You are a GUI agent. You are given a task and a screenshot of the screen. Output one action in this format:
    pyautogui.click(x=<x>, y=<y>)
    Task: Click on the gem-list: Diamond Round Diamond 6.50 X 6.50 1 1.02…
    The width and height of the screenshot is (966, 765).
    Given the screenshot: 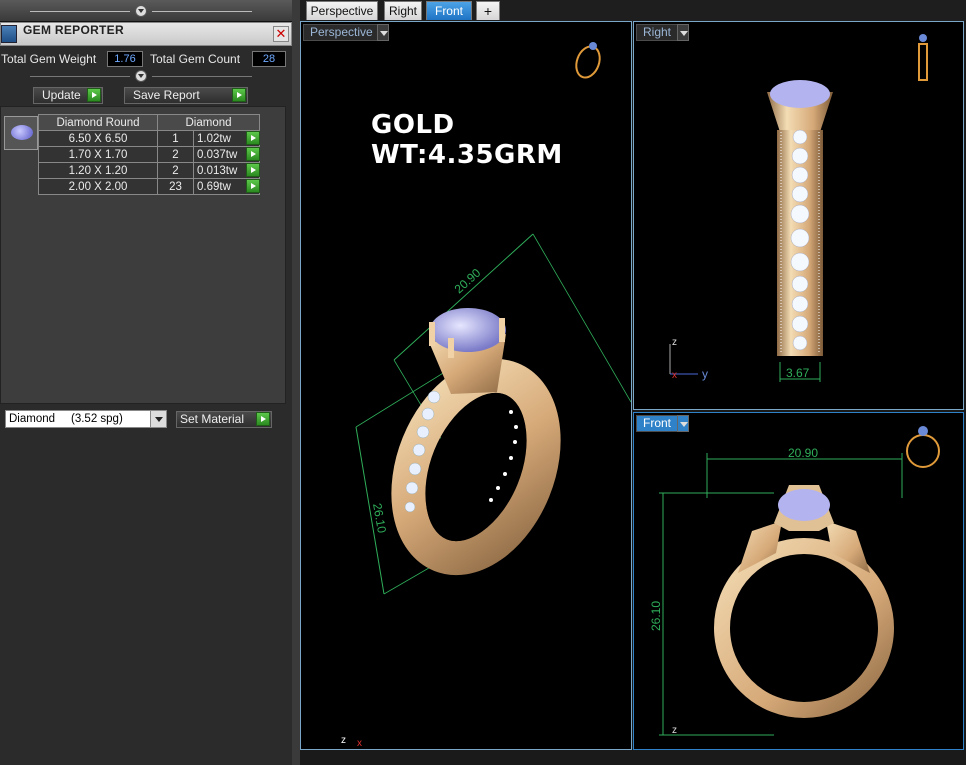 What is the action you would take?
    pyautogui.click(x=143, y=255)
    